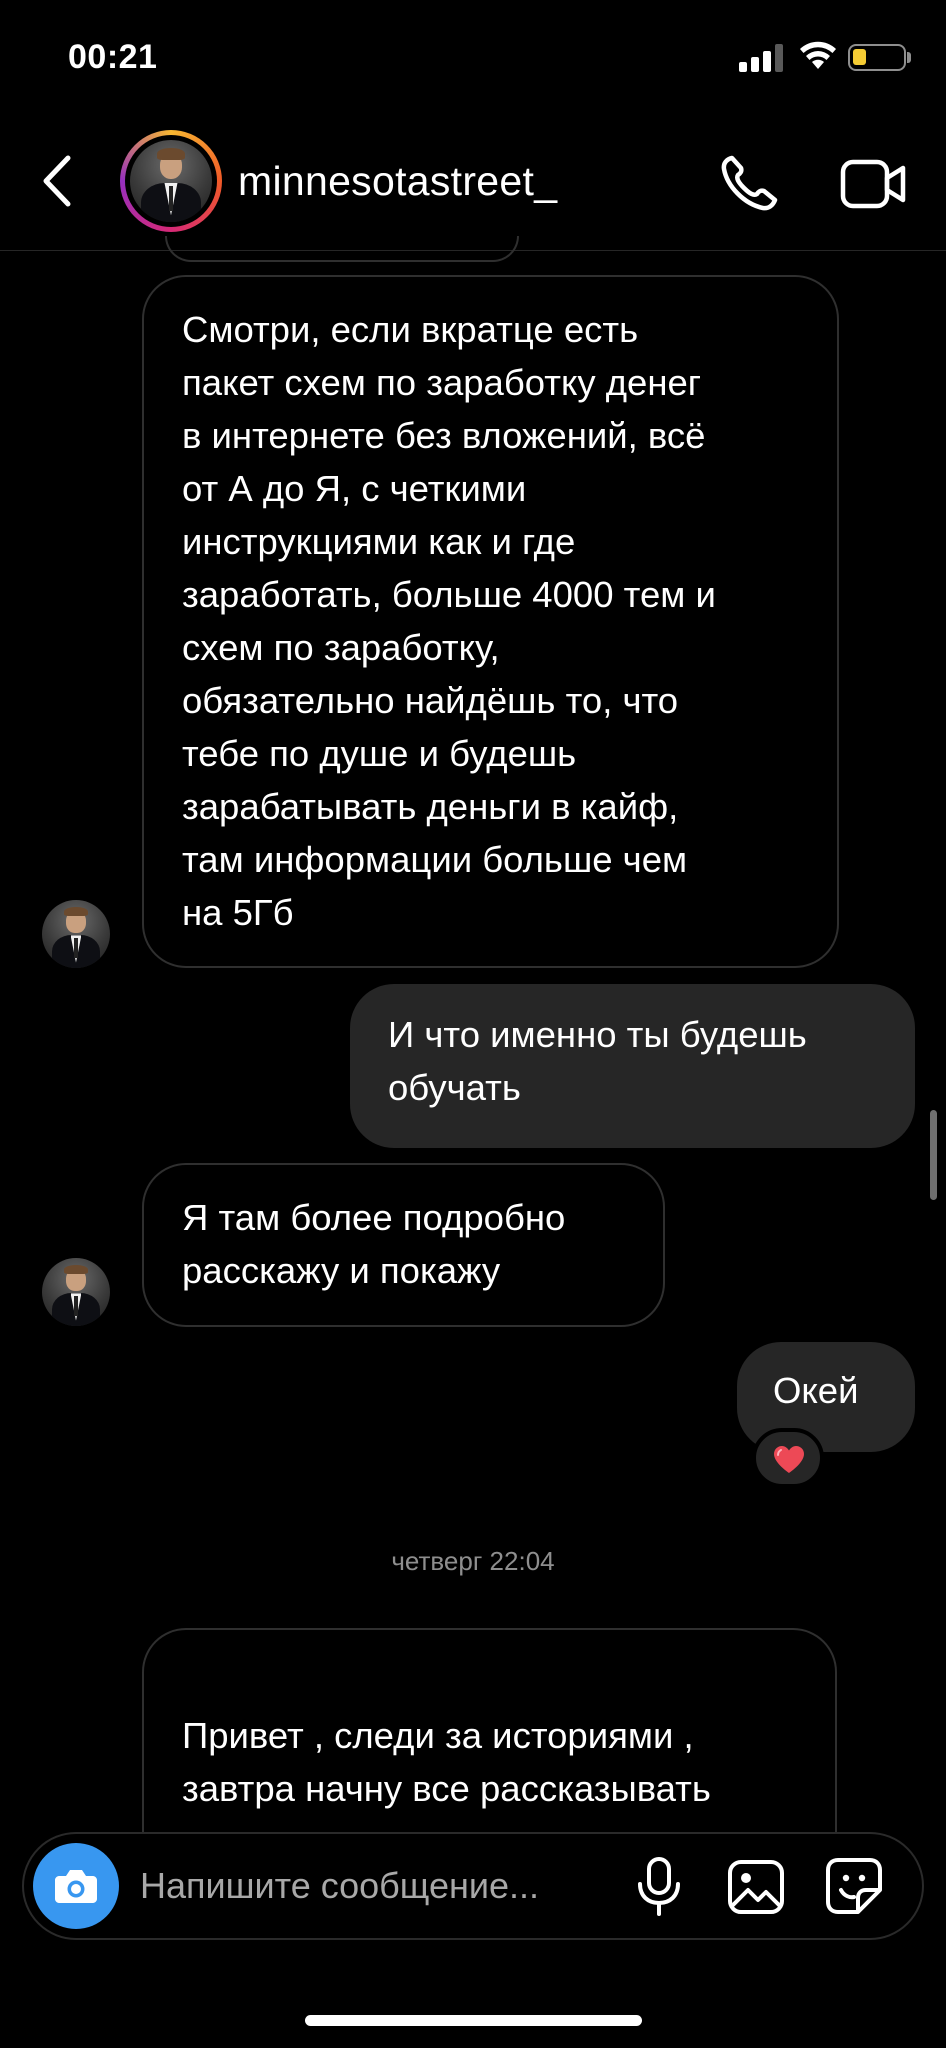  Describe the element at coordinates (113, 57) in the screenshot. I see `status-time: 00:21` at that location.